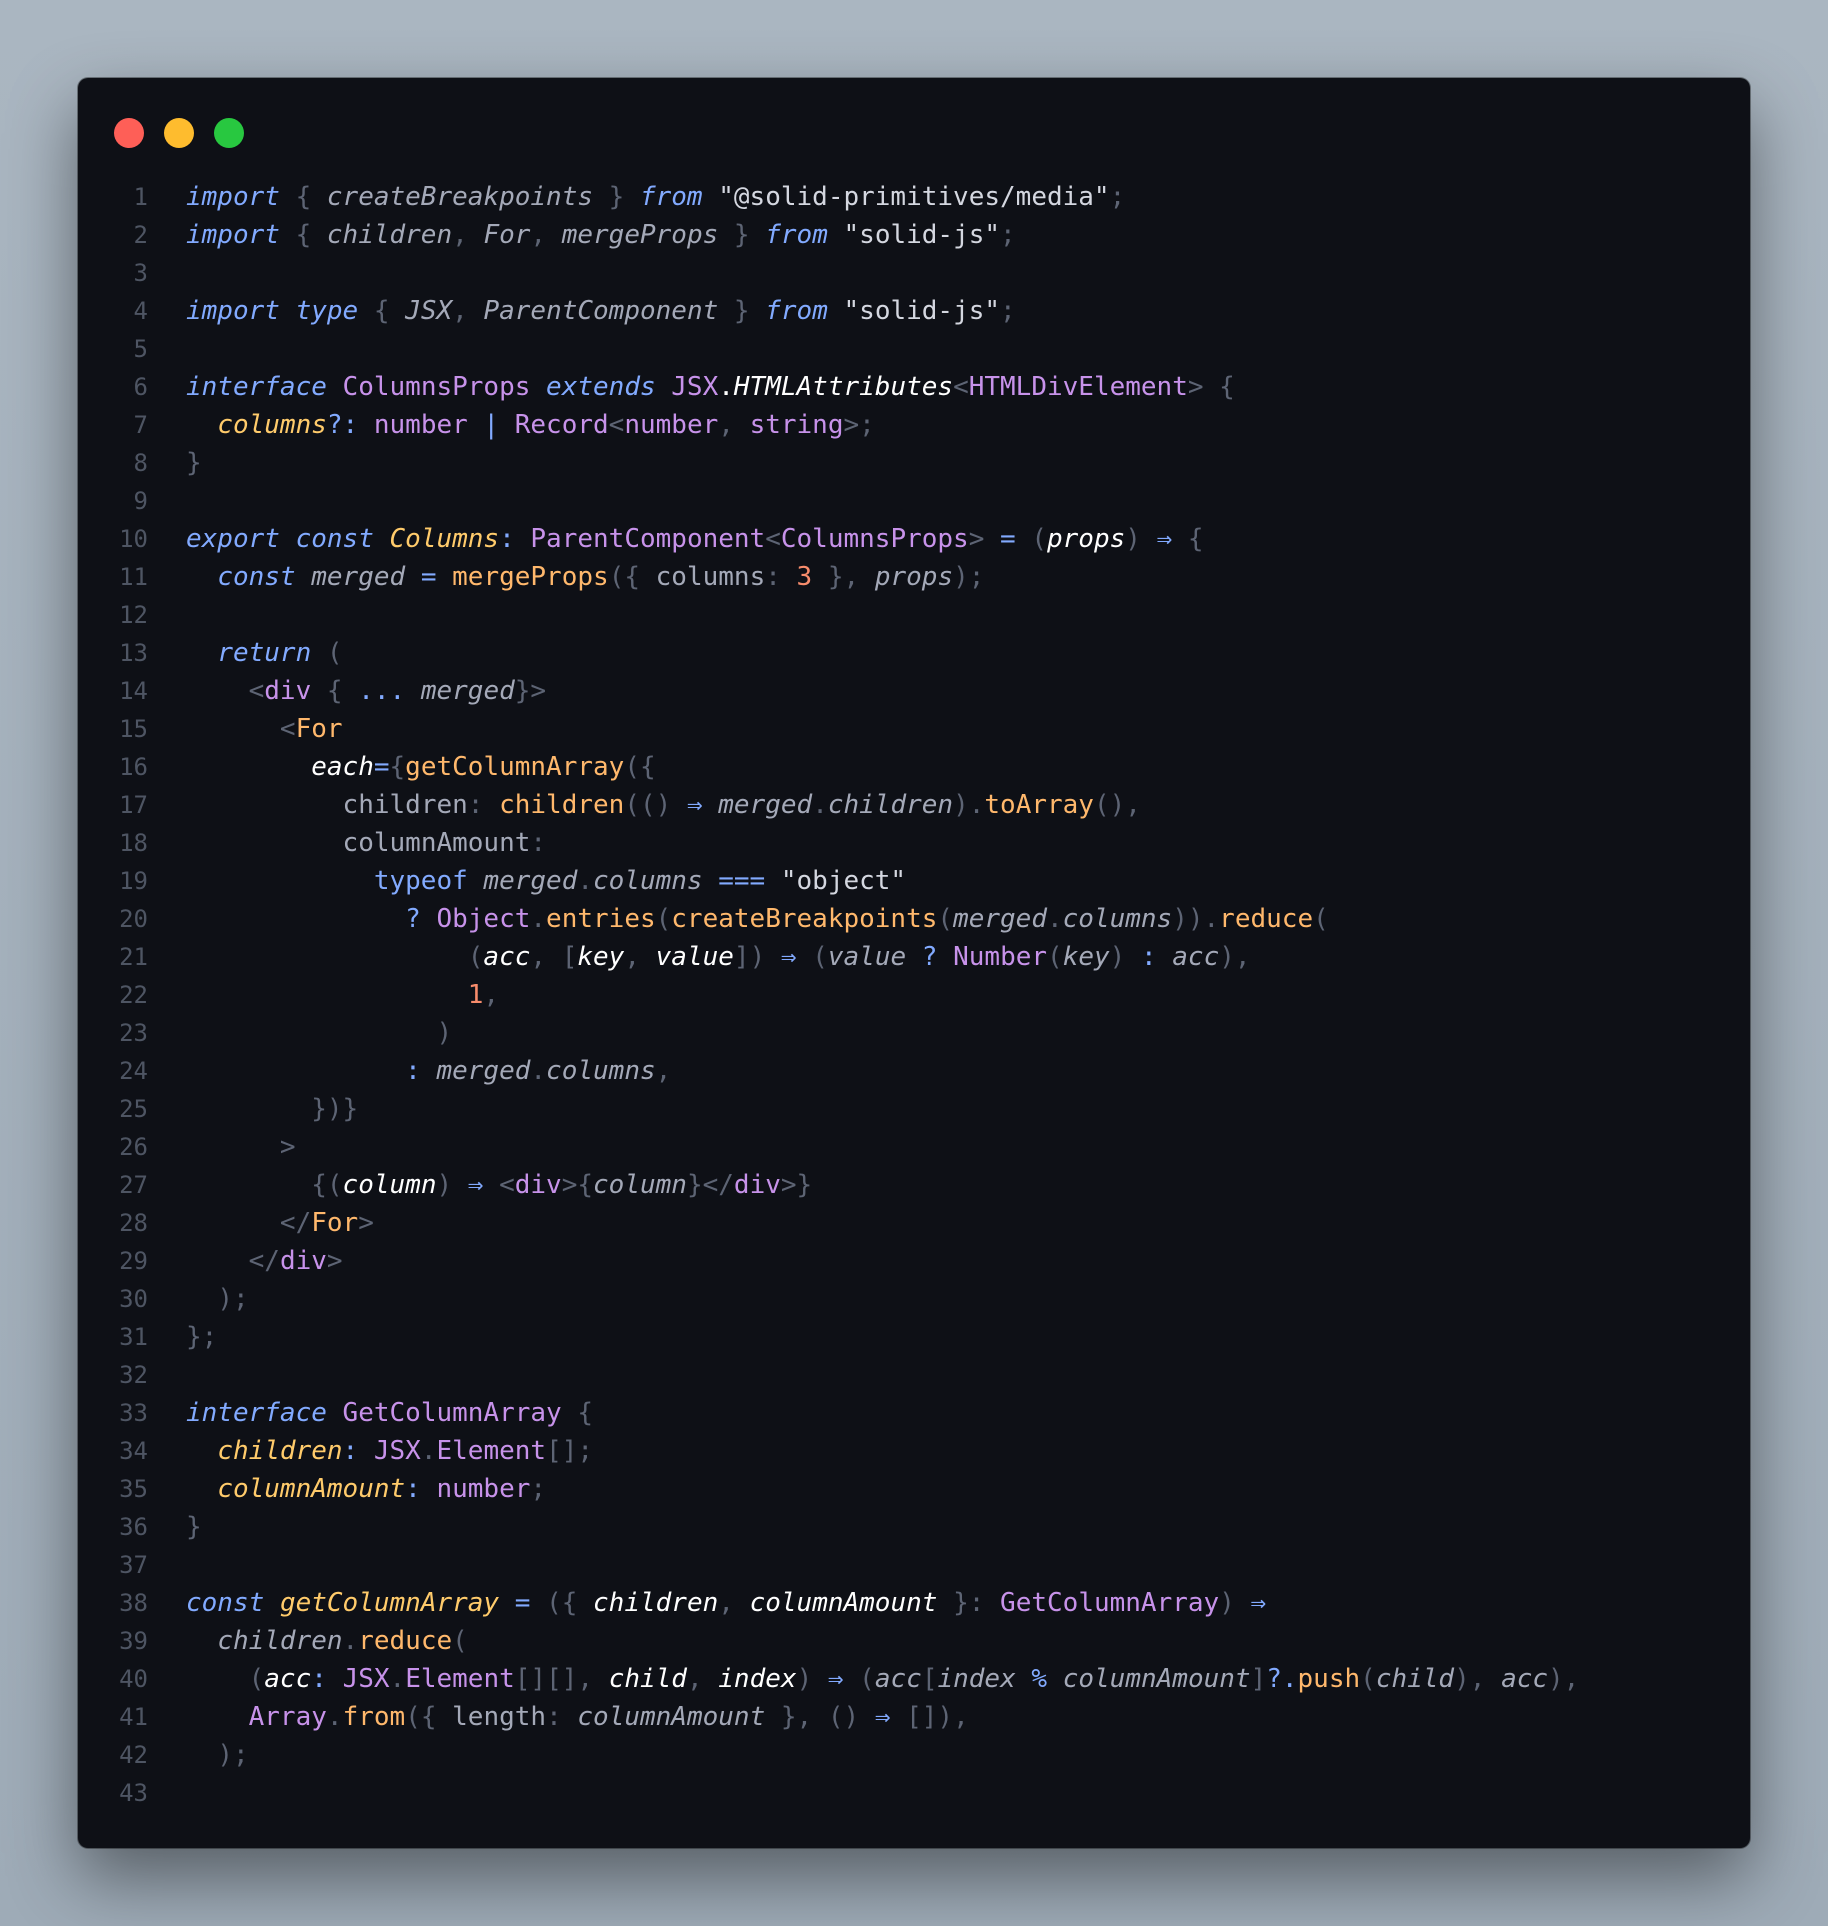 The width and height of the screenshot is (1828, 1926). Describe the element at coordinates (757, 1679) in the screenshot. I see `code-token: index` at that location.